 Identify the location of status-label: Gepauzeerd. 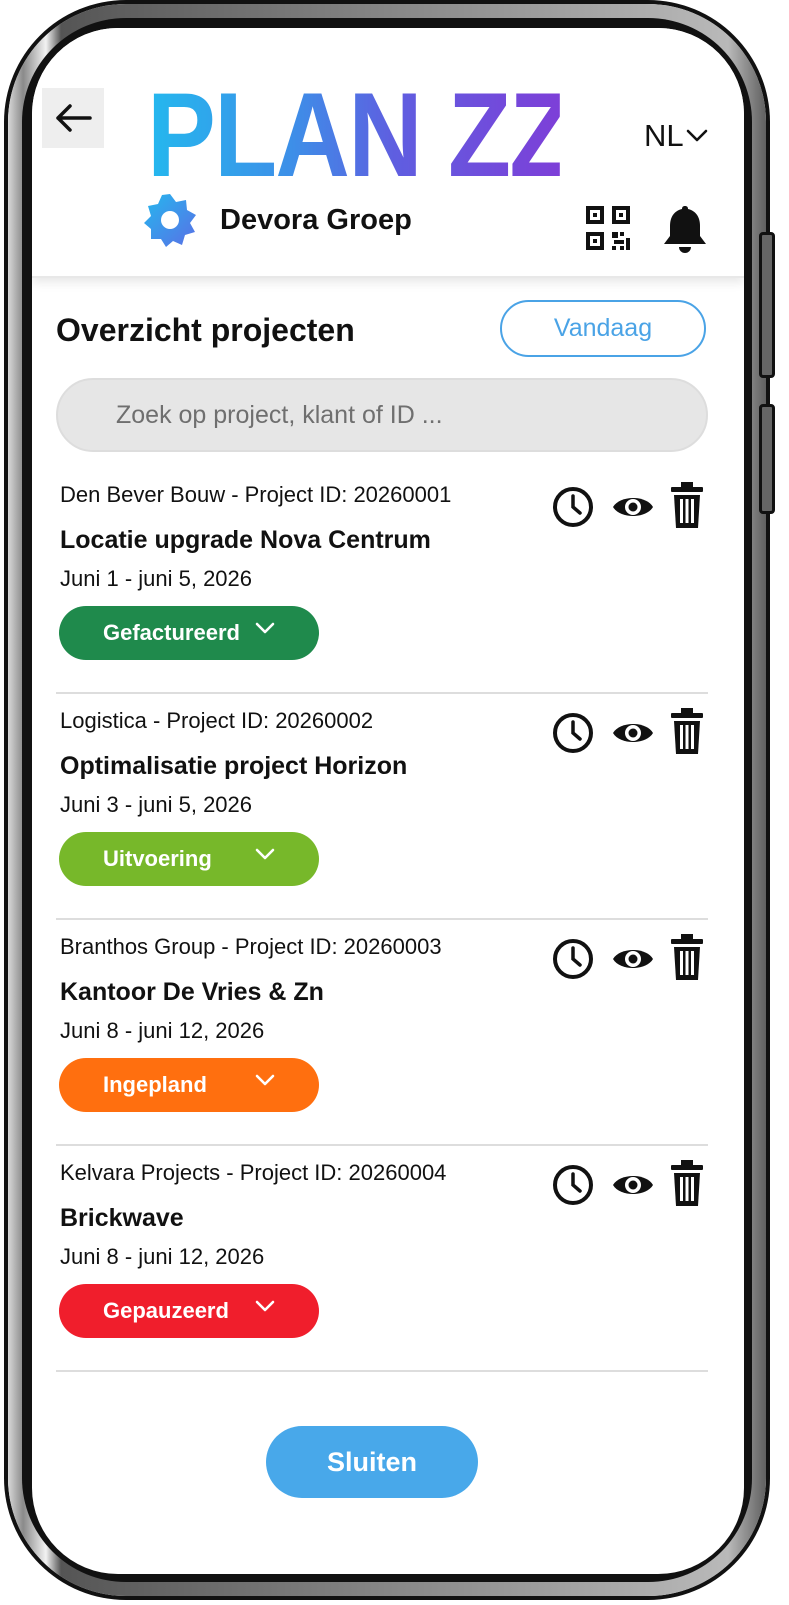
(166, 1310).